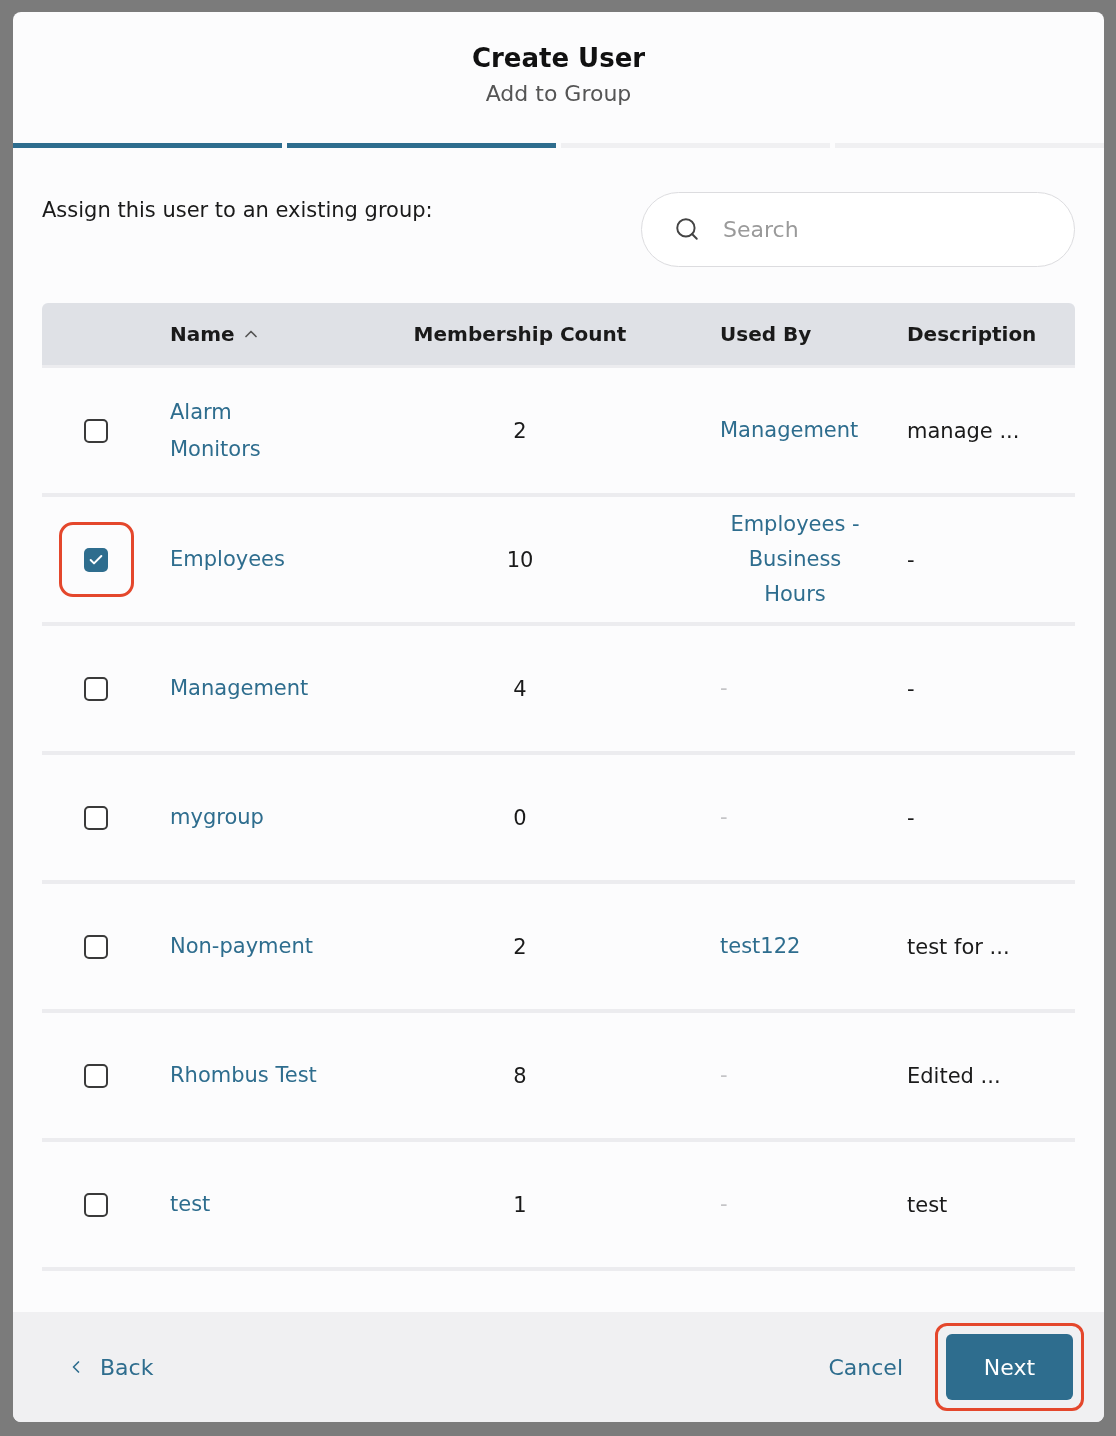 Image resolution: width=1116 pixels, height=1436 pixels. What do you see at coordinates (558, 94) in the screenshot?
I see `dialog-subtitle: Add to Group` at bounding box center [558, 94].